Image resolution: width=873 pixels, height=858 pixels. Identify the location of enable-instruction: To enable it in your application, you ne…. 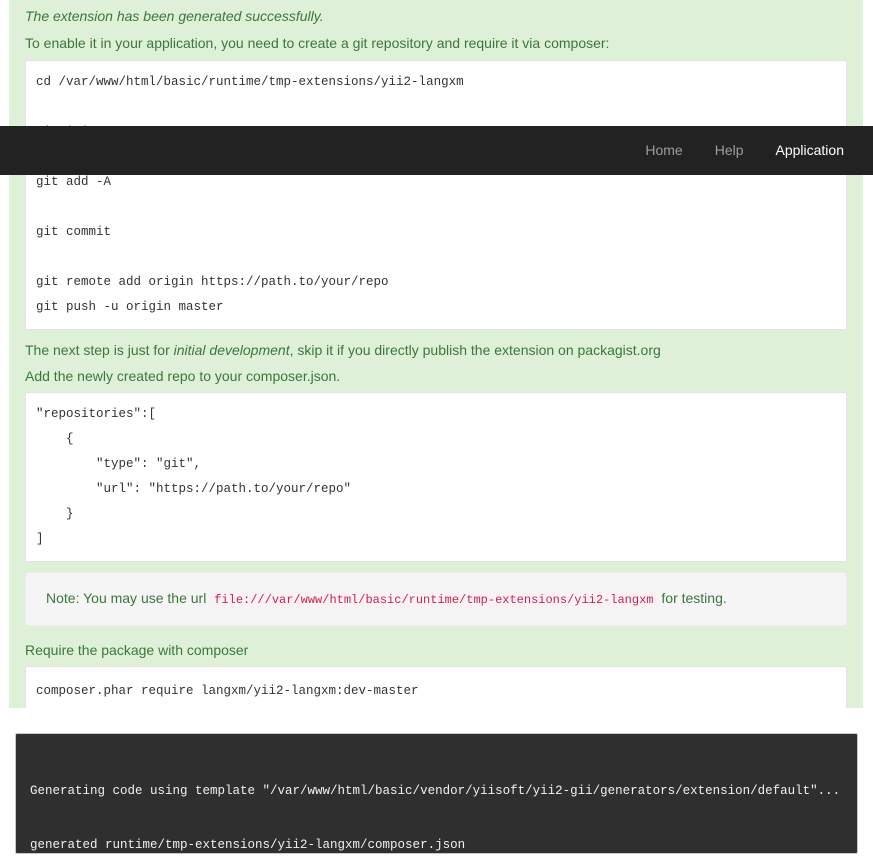
(317, 43).